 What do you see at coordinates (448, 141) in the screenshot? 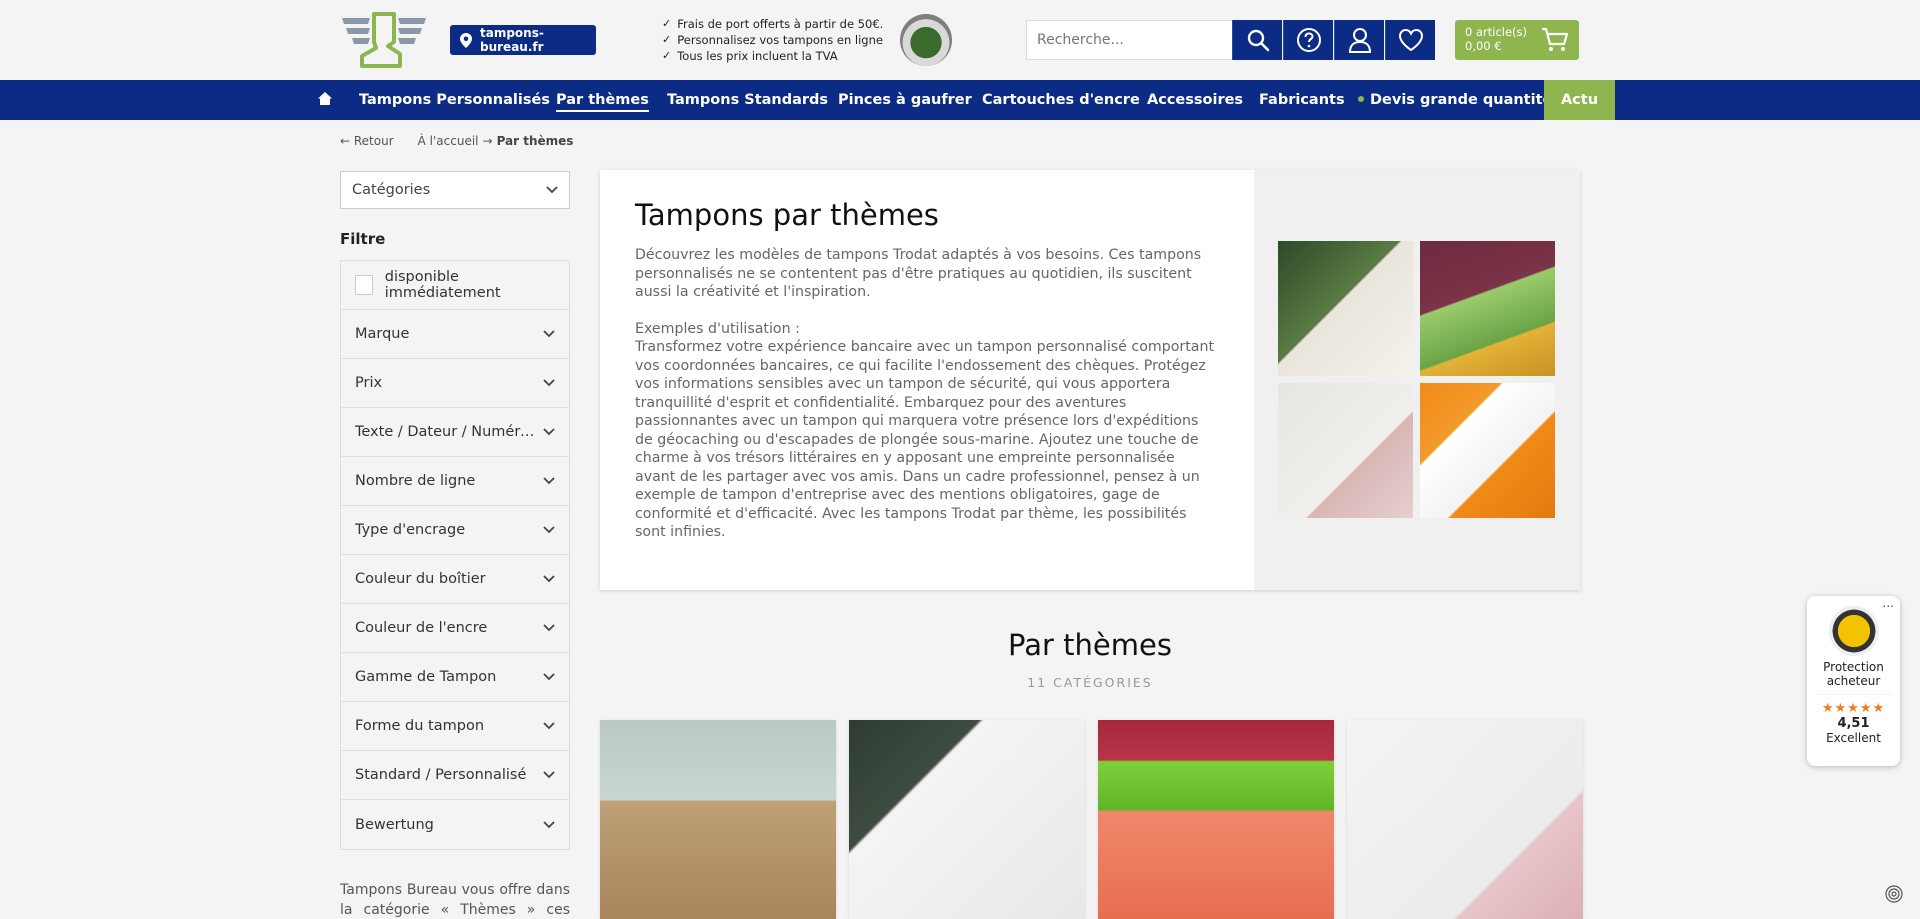
I see `breadcrumb-home: À l'accueil` at bounding box center [448, 141].